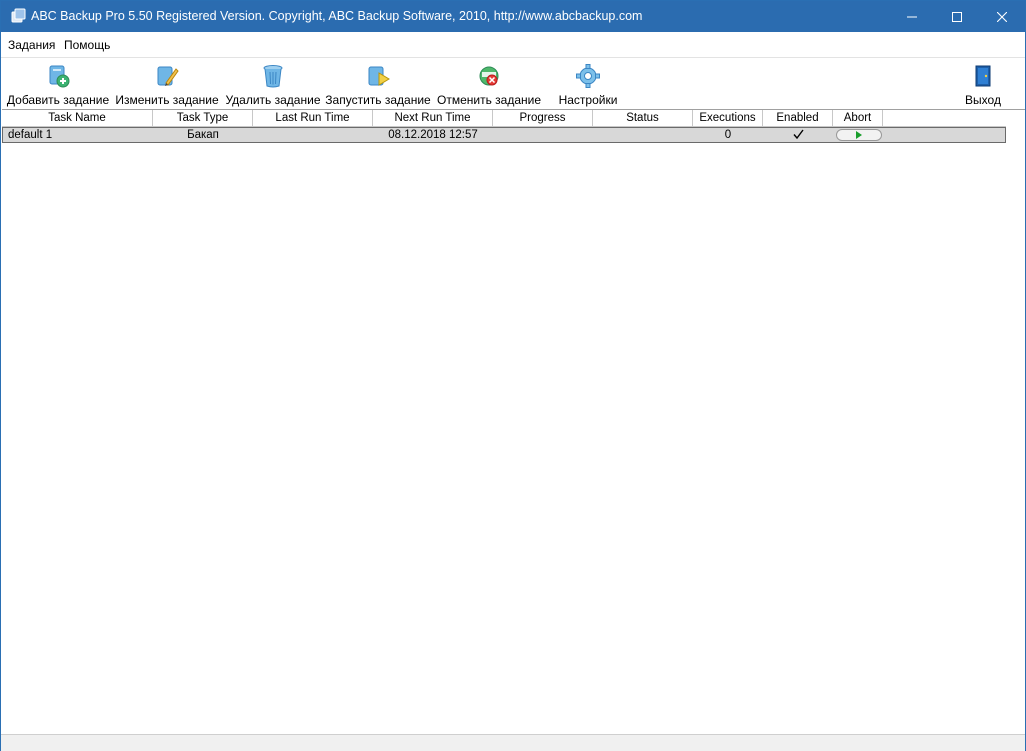  Describe the element at coordinates (87, 45) in the screenshot. I see `menu-help: Помощь` at that location.